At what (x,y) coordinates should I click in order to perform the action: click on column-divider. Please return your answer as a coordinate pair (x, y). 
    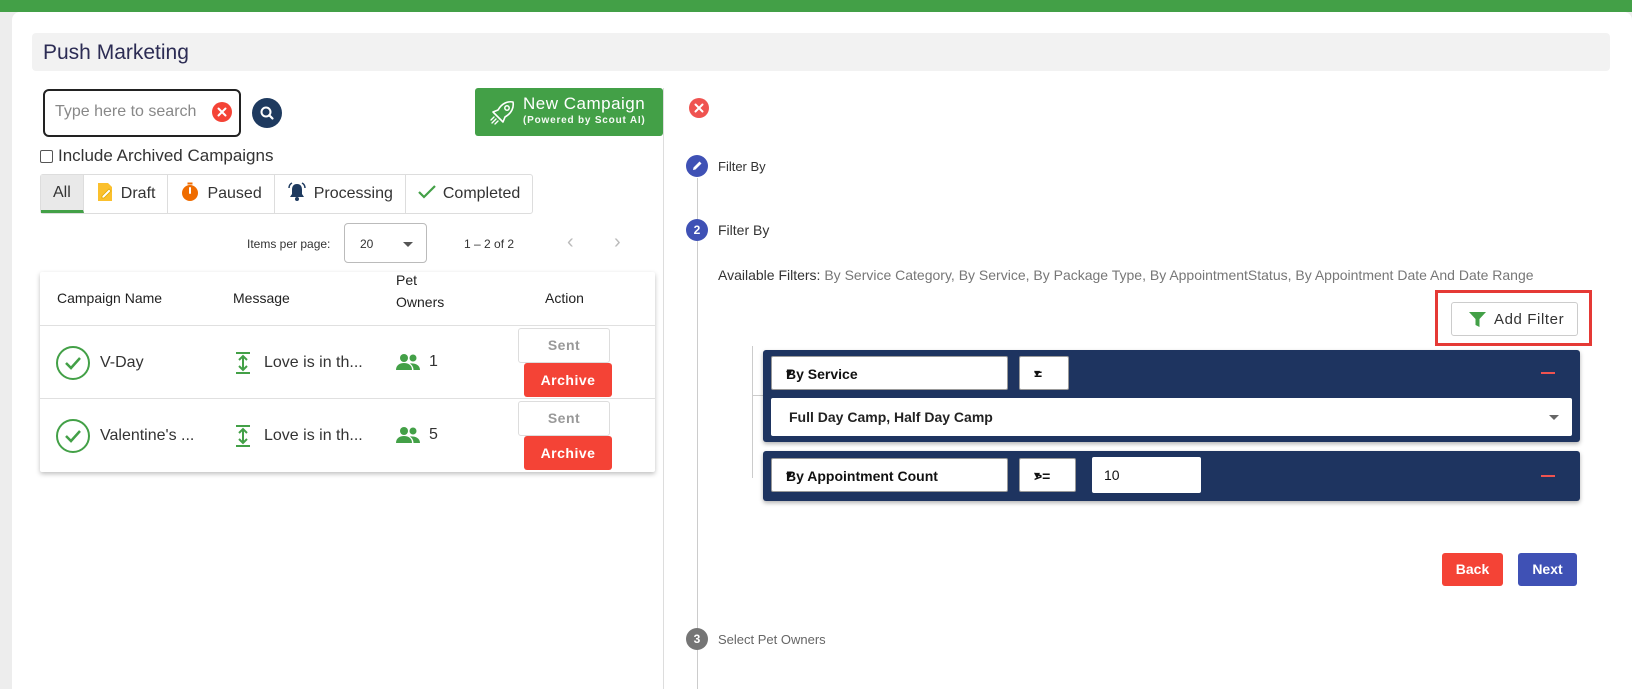
    Looking at the image, I should click on (663, 388).